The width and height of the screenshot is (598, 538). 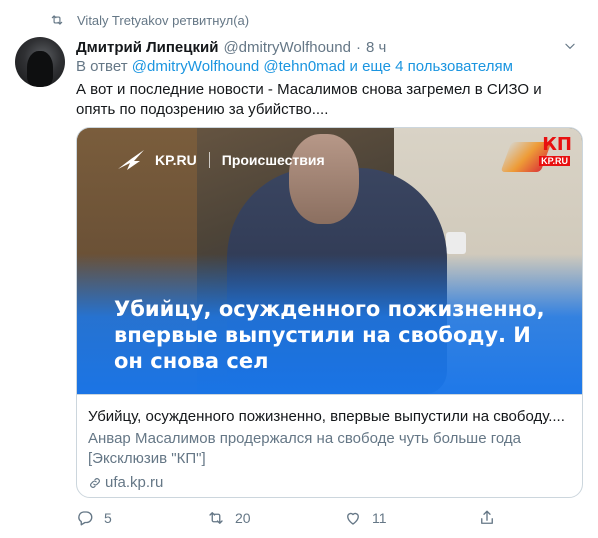 What do you see at coordinates (108, 518) in the screenshot?
I see `reply-count: 5` at bounding box center [108, 518].